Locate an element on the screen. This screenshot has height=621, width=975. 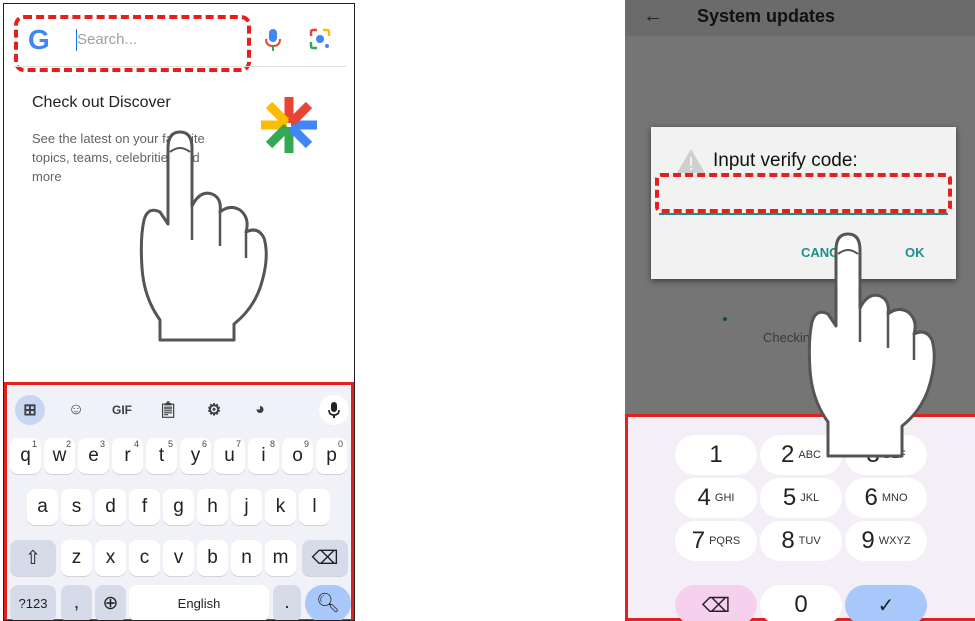
back-arrow-icon: ← is located at coordinates (653, 16).